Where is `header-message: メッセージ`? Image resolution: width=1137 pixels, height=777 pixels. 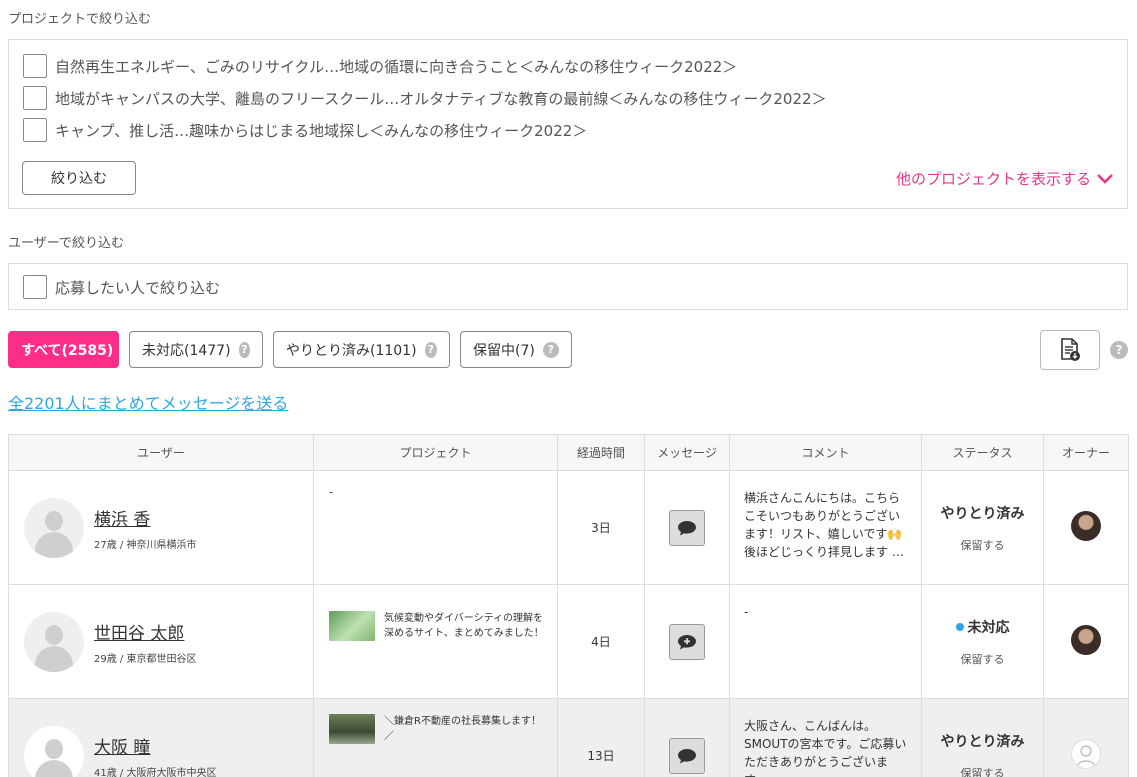 header-message: メッセージ is located at coordinates (687, 452).